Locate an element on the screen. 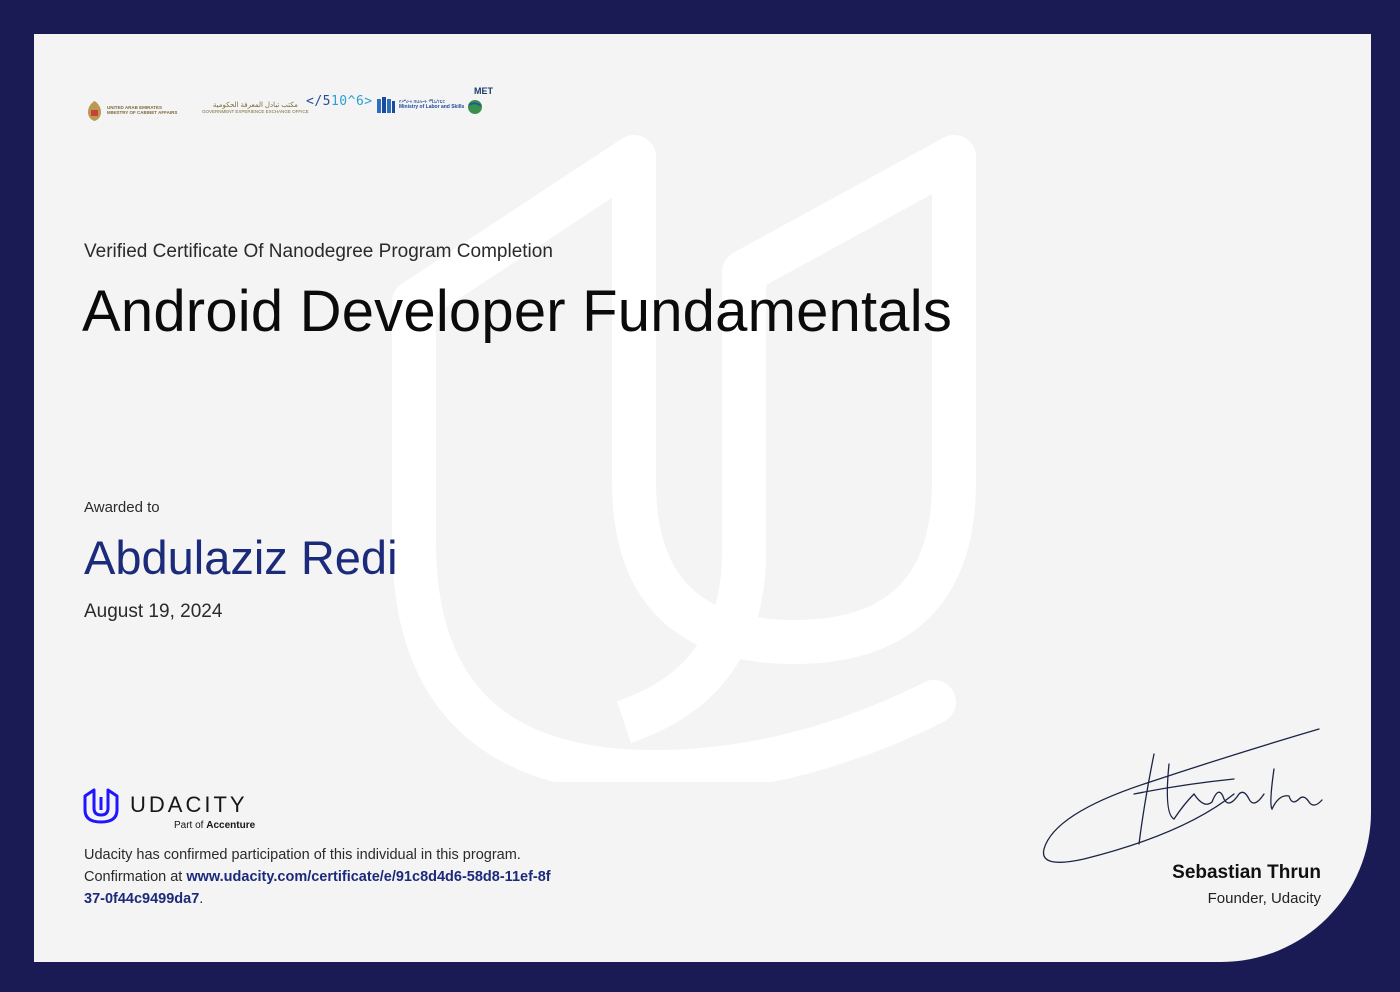 The image size is (1400, 992). award-date: August 19, 2024 is located at coordinates (153, 611).